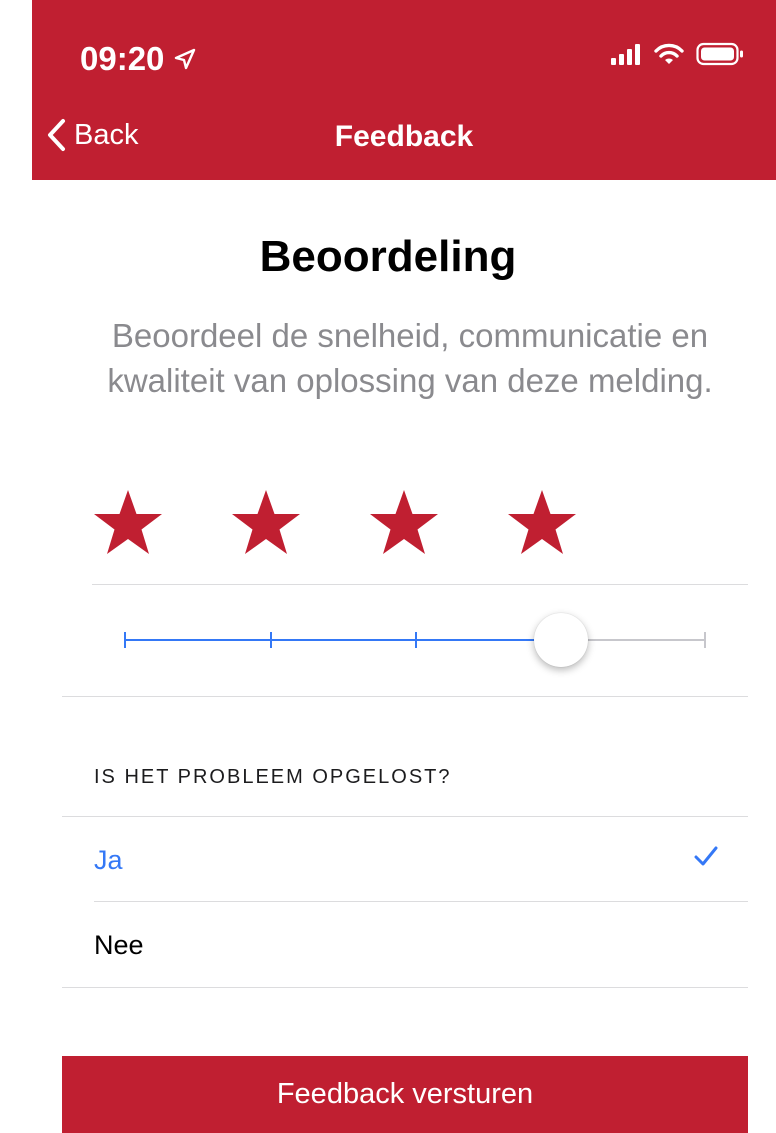 The height and width of the screenshot is (1133, 776). What do you see at coordinates (185, 59) in the screenshot?
I see `location-arrow-icon` at bounding box center [185, 59].